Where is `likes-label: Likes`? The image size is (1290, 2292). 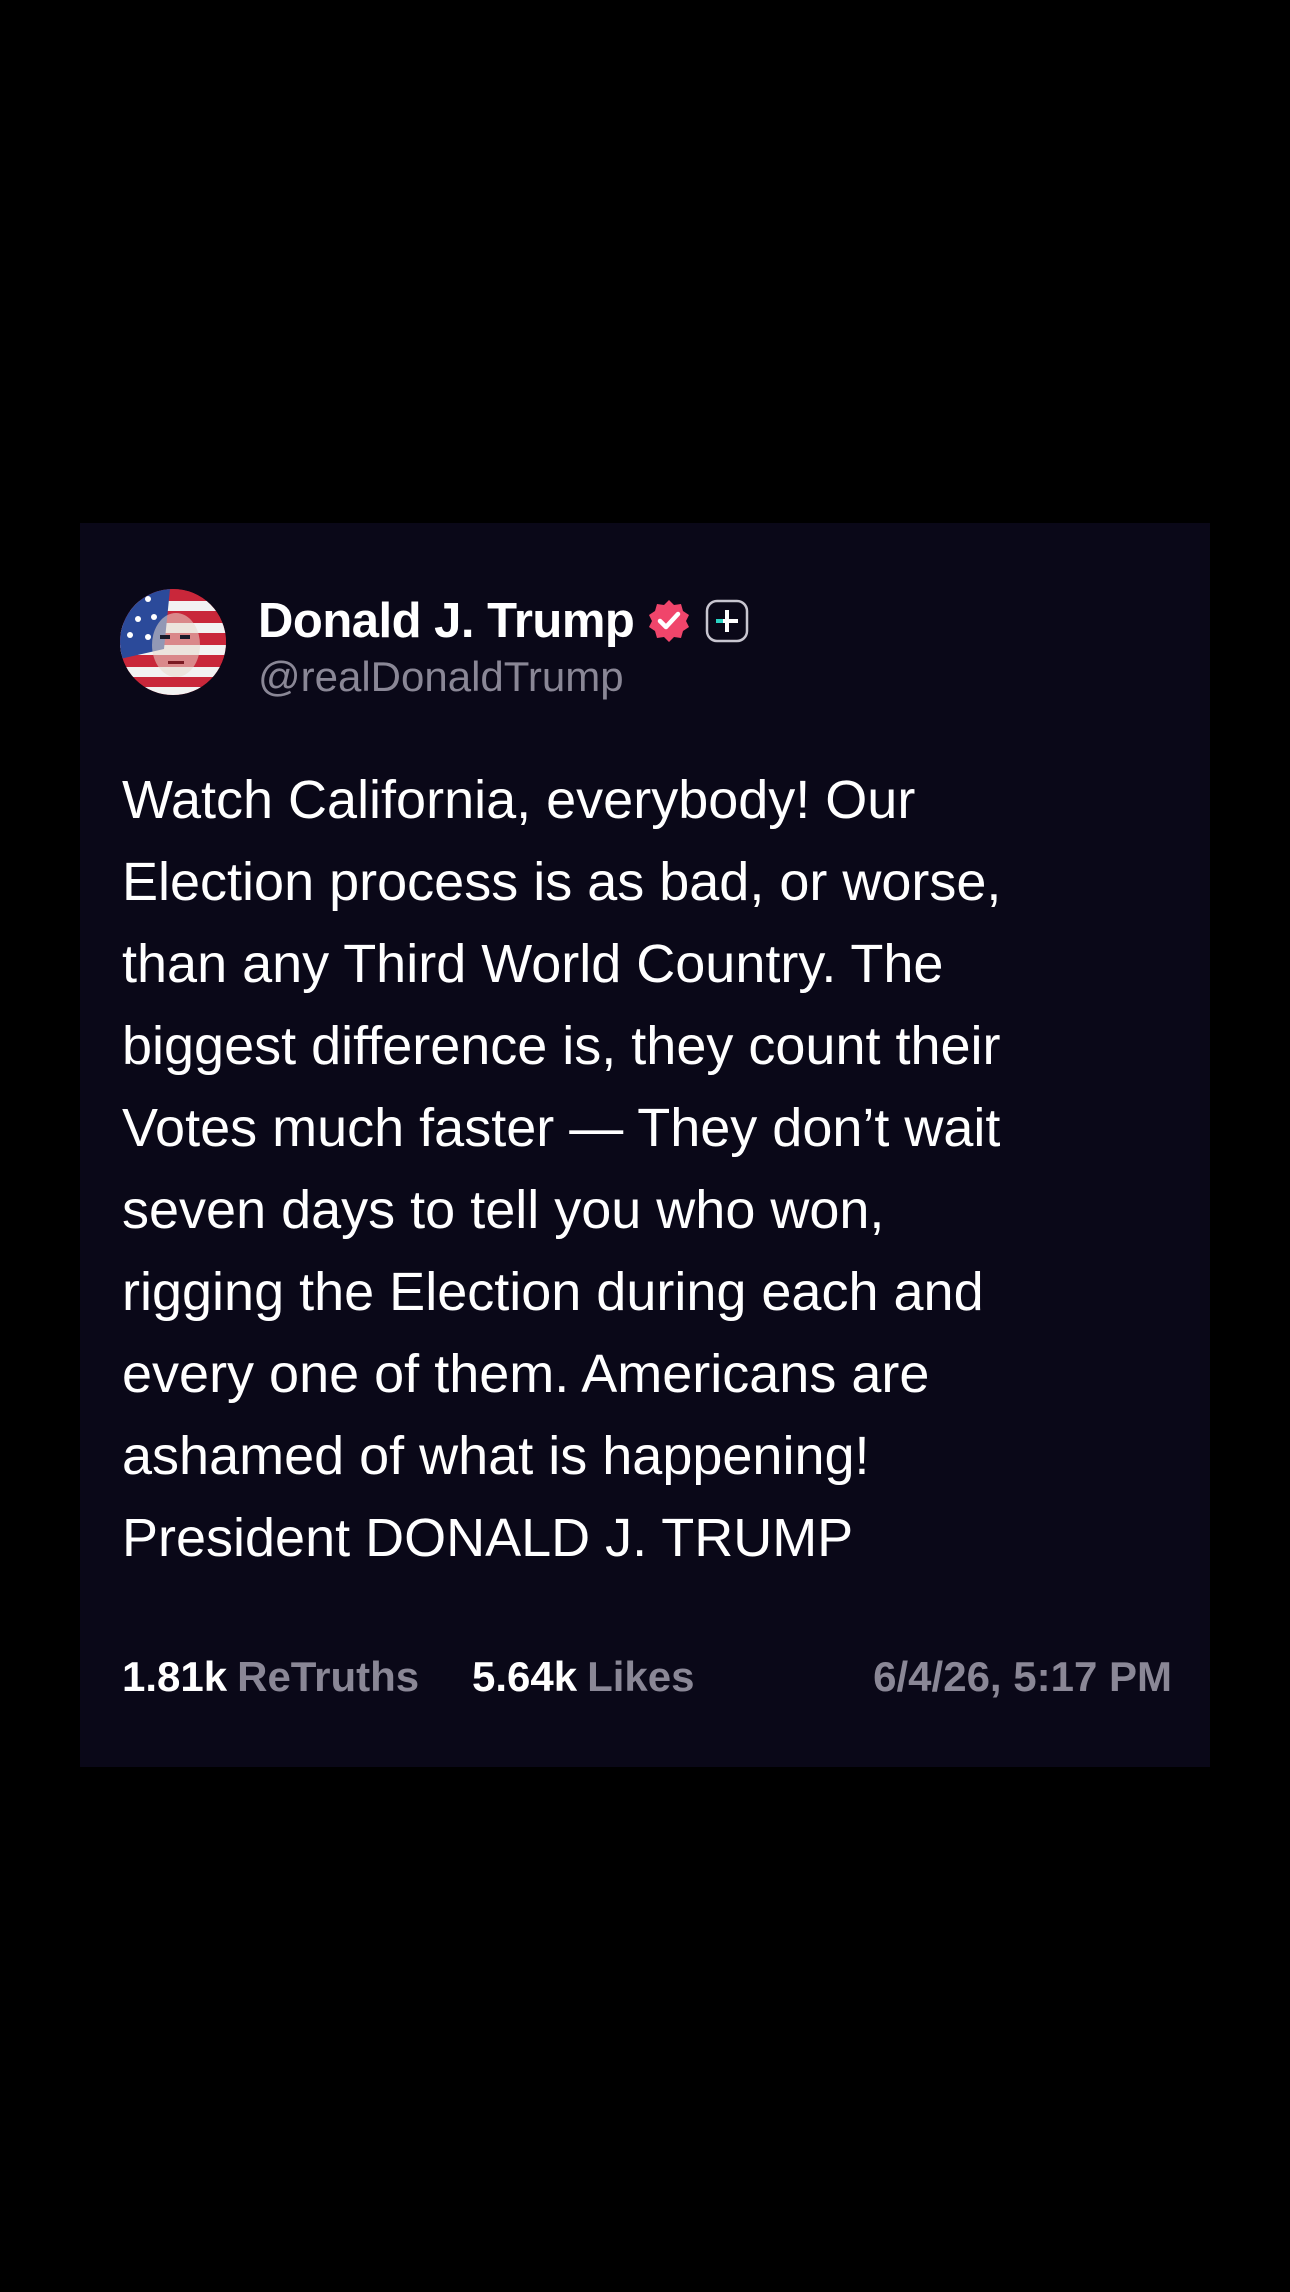
likes-label: Likes is located at coordinates (641, 1676).